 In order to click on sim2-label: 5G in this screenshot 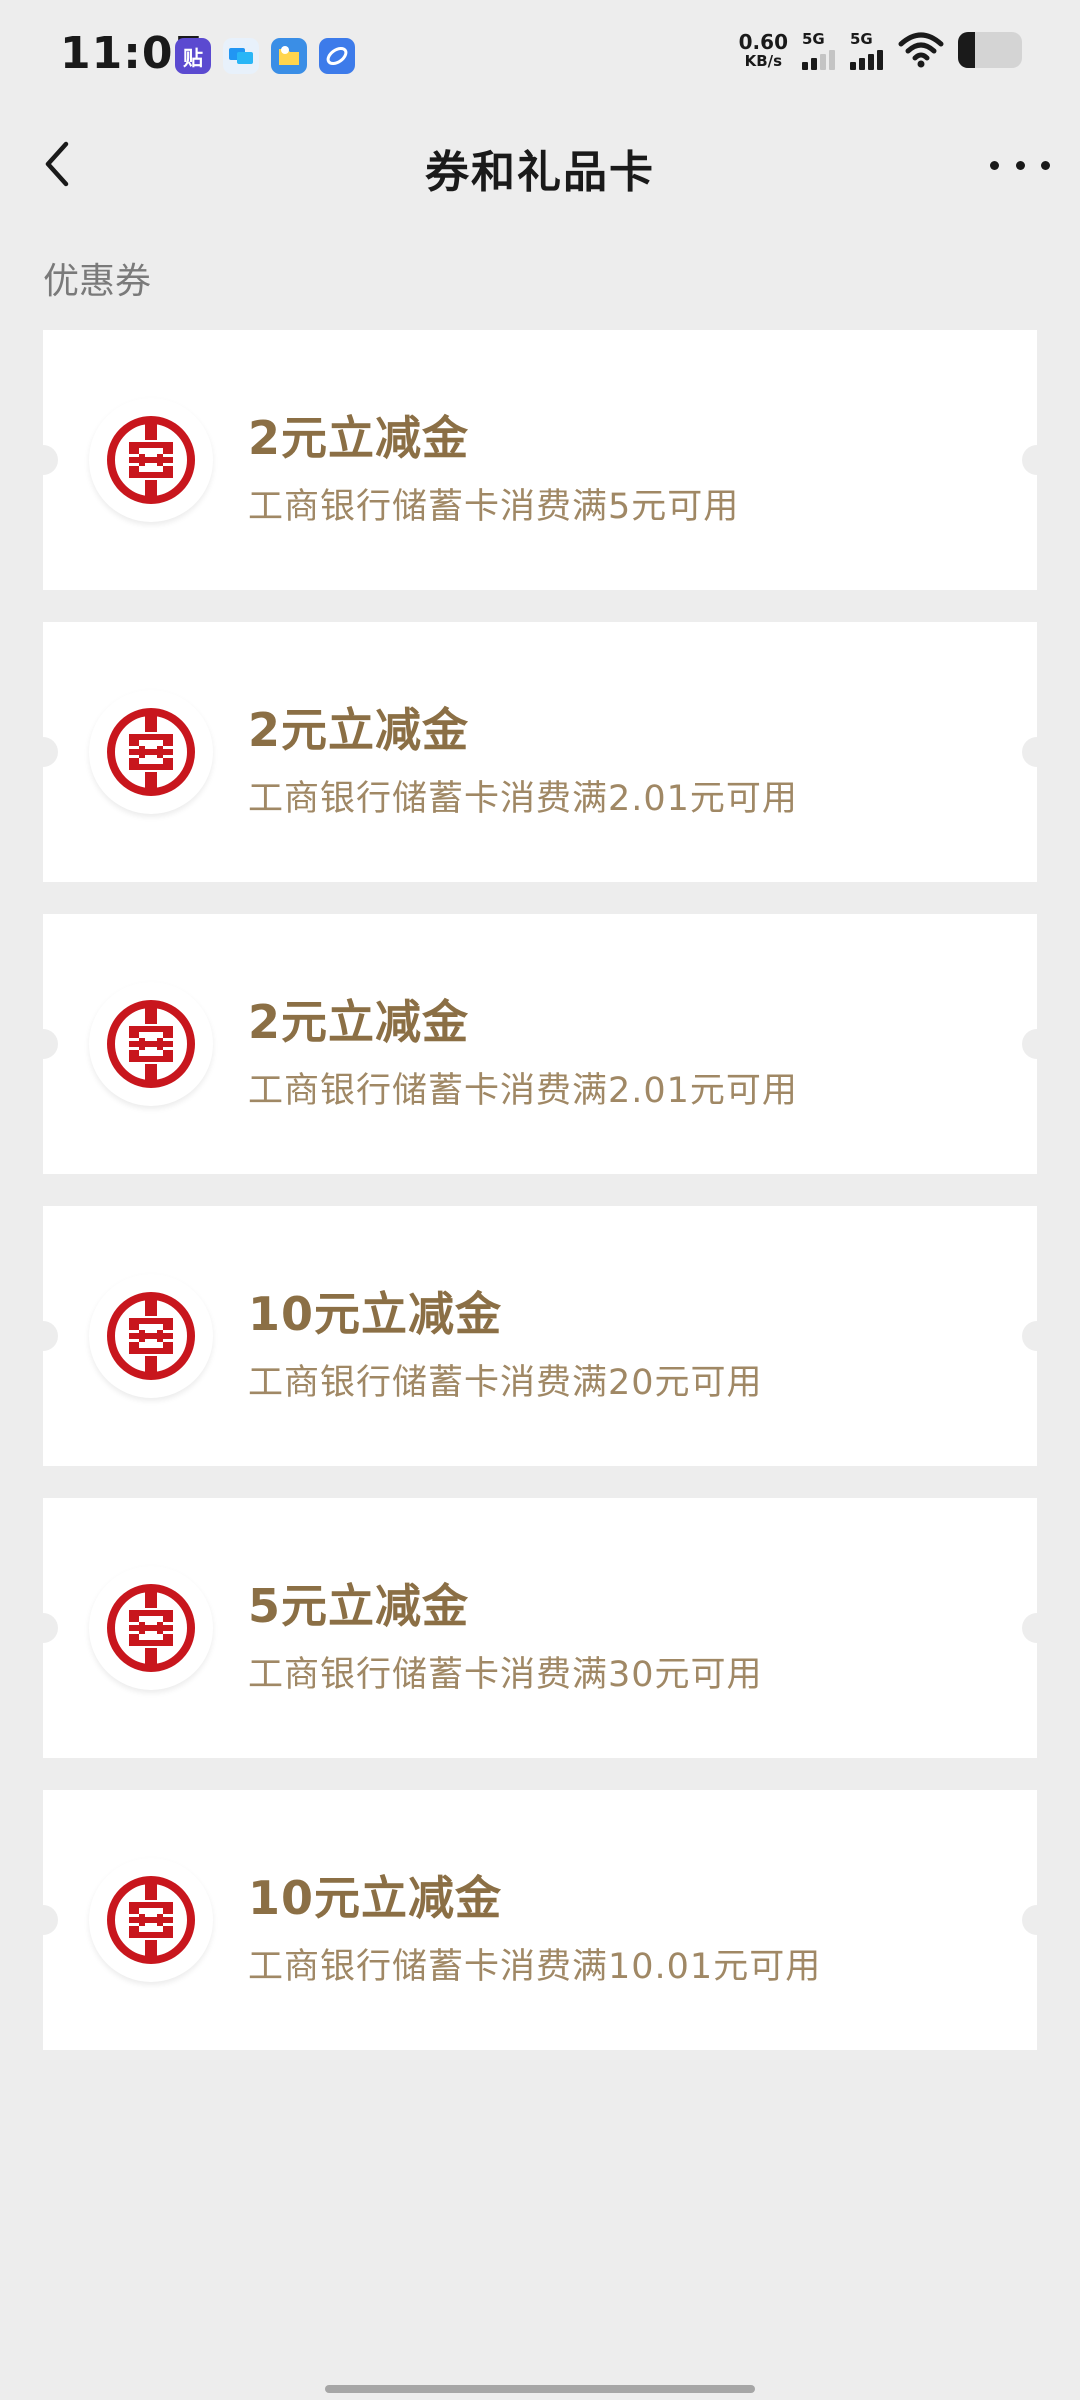, I will do `click(861, 39)`.